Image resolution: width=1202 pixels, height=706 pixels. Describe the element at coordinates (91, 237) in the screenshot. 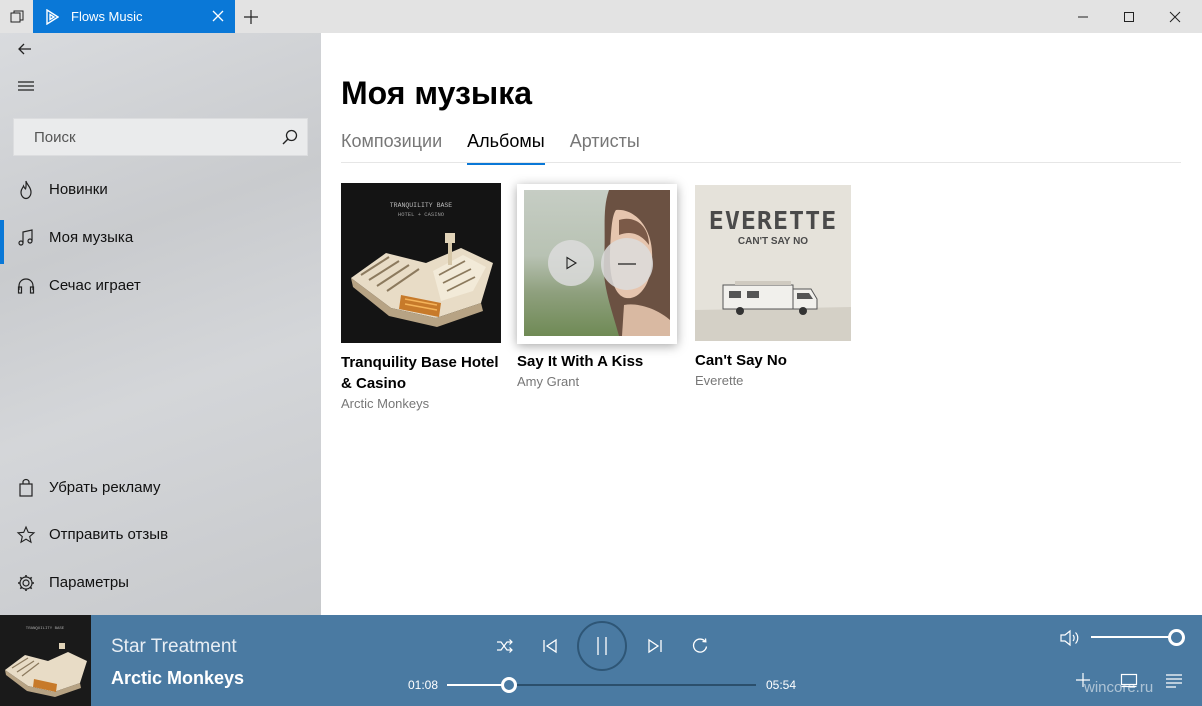

I see `sidebar-item-label: Моя музыка` at that location.